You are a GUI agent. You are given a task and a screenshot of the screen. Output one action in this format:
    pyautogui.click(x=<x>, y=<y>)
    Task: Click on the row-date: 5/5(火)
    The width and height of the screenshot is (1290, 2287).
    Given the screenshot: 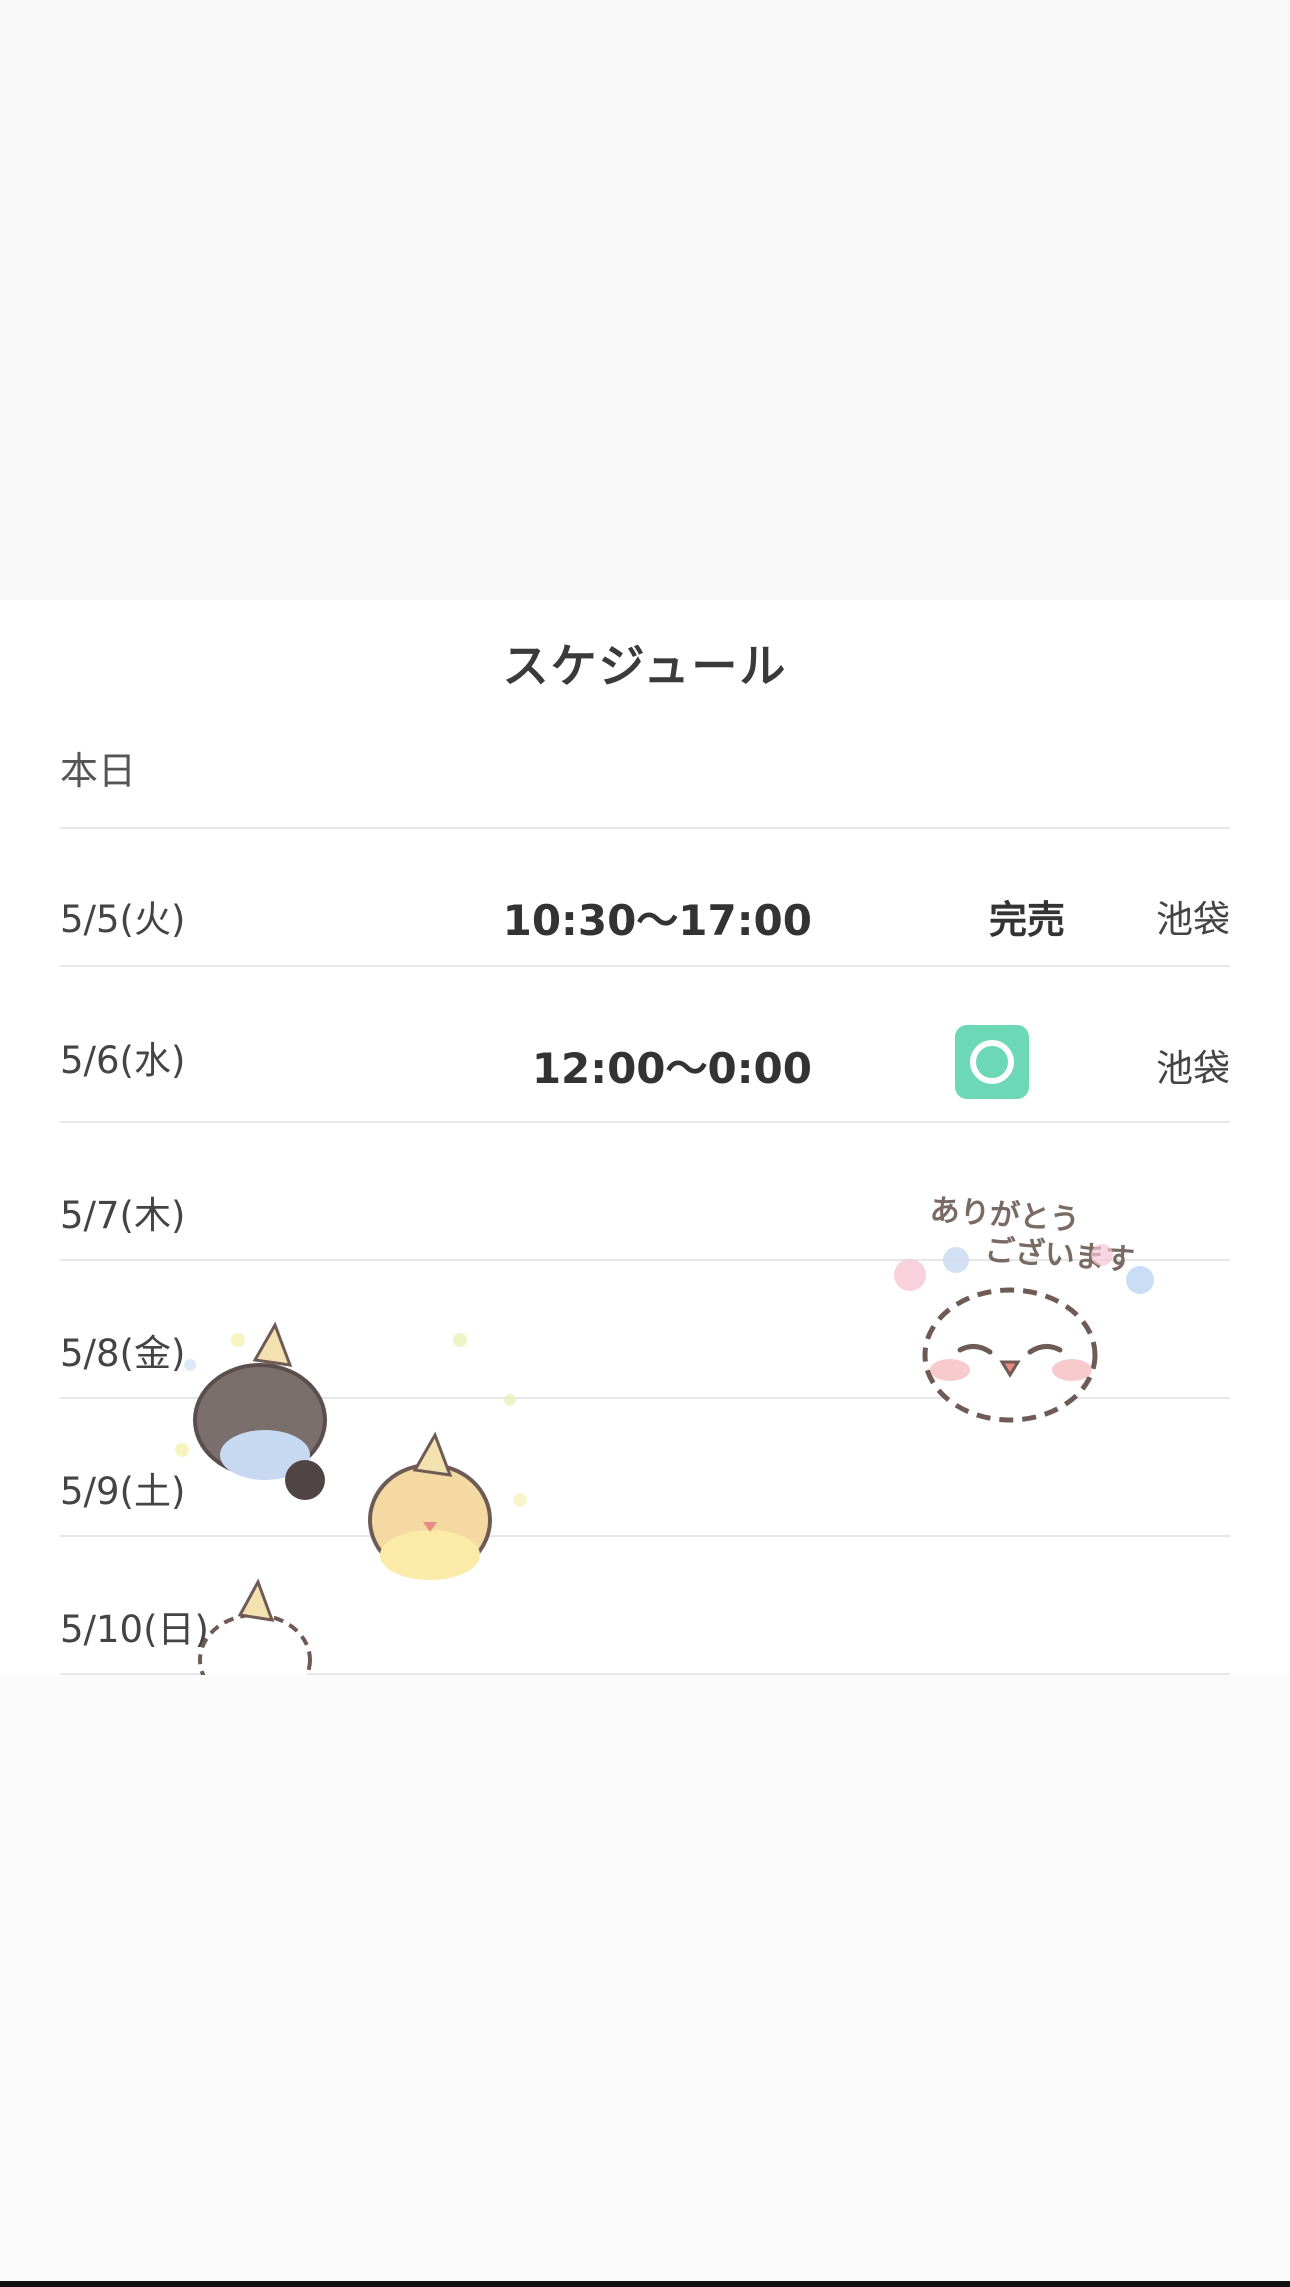 What is the action you would take?
    pyautogui.click(x=123, y=919)
    